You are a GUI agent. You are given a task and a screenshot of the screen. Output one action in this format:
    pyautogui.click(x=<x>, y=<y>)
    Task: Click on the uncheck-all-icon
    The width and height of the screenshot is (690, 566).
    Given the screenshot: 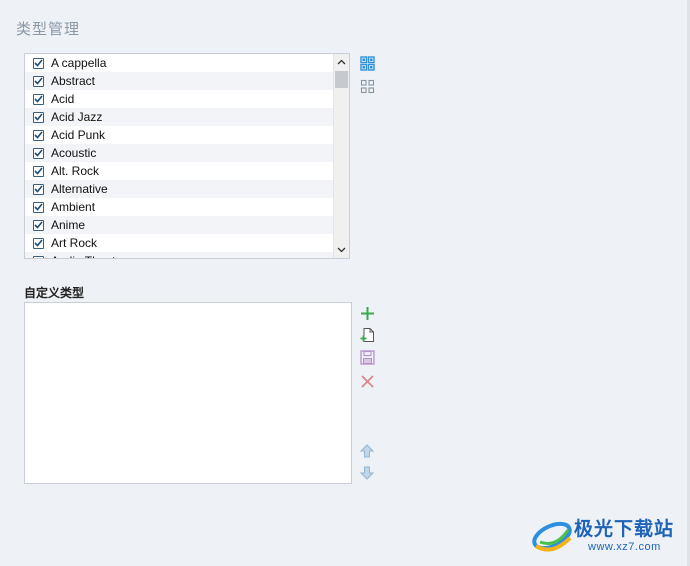 What is the action you would take?
    pyautogui.click(x=367, y=86)
    